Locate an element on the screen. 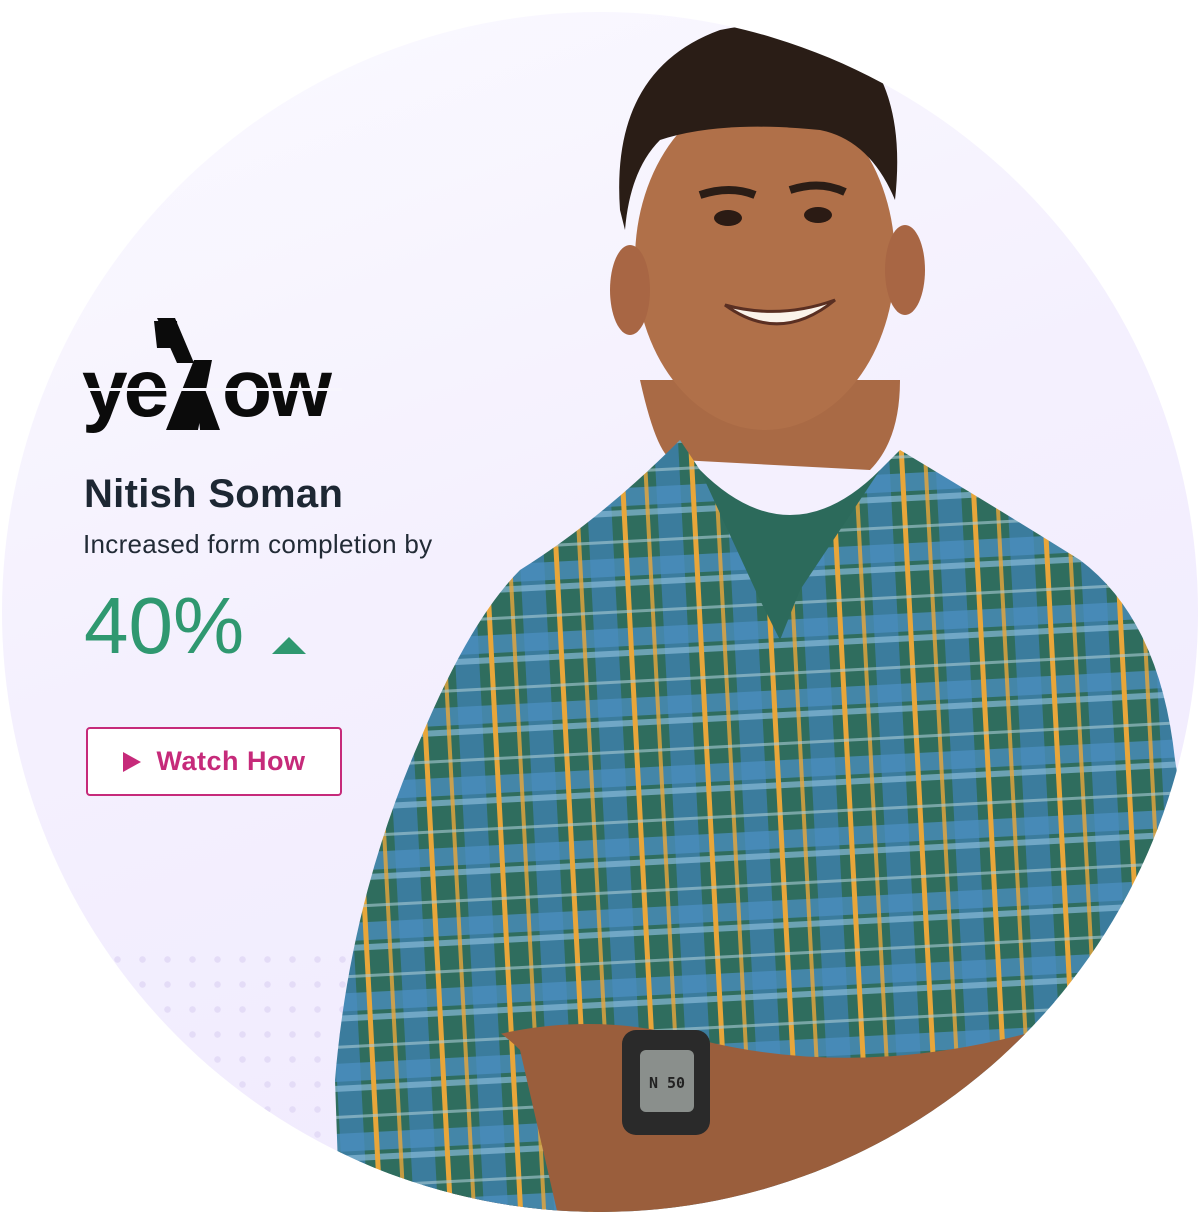 The width and height of the screenshot is (1200, 1224). yellow-logo: ye ow is located at coordinates (212, 376).